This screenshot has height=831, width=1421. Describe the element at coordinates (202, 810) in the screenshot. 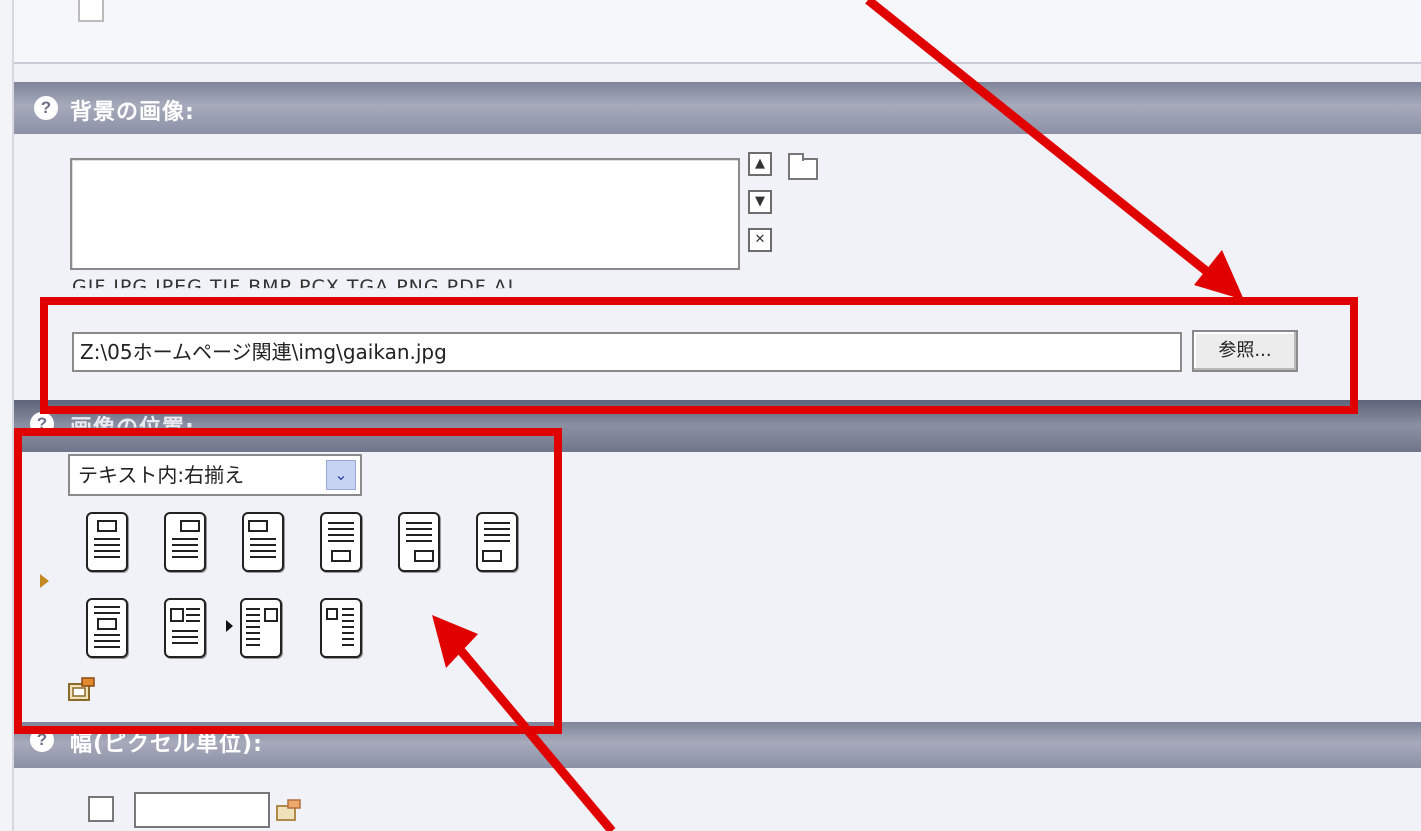

I see `width-input` at that location.